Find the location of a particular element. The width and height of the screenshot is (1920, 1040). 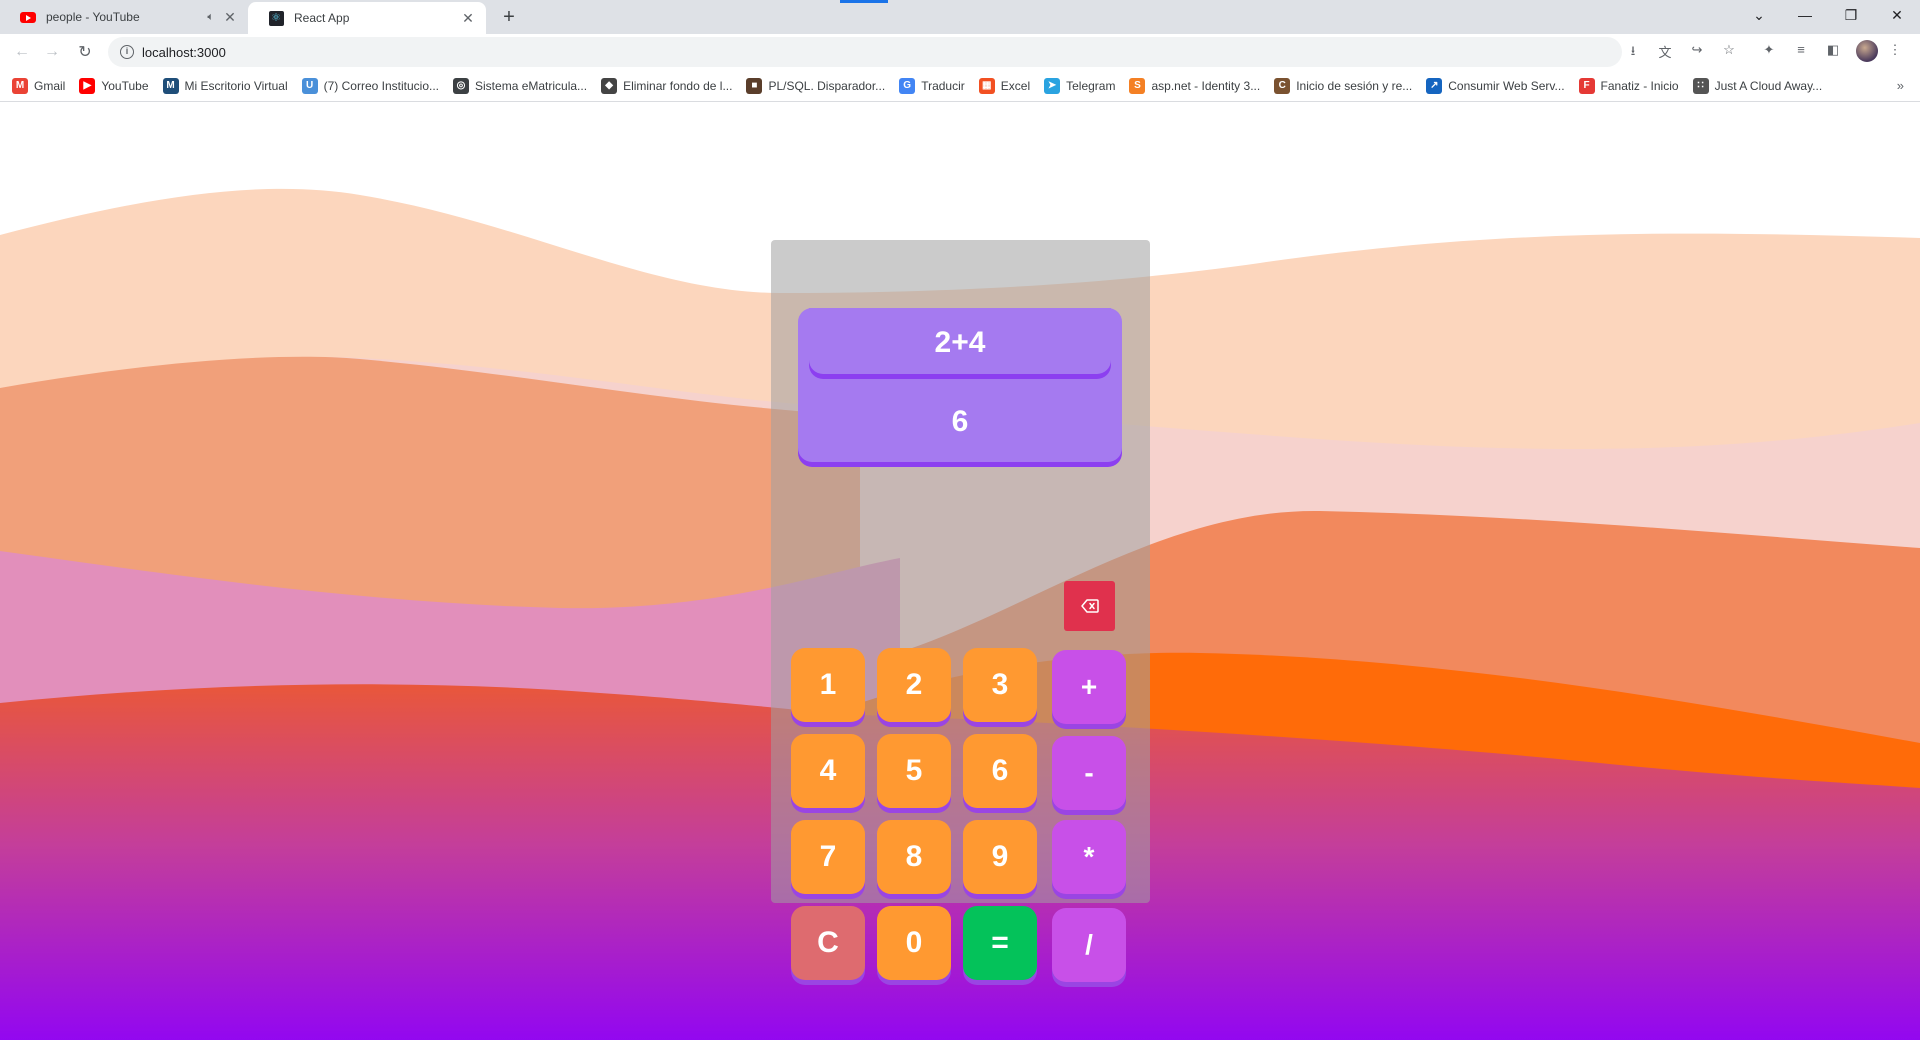

key-2: 2 is located at coordinates (914, 685).